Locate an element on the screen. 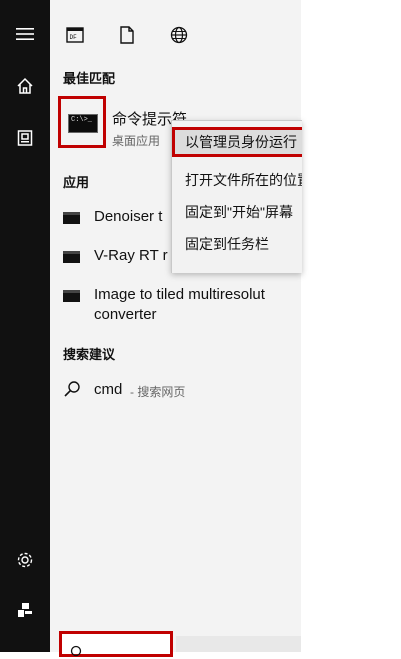  section-apps: 应用 is located at coordinates (76, 182).